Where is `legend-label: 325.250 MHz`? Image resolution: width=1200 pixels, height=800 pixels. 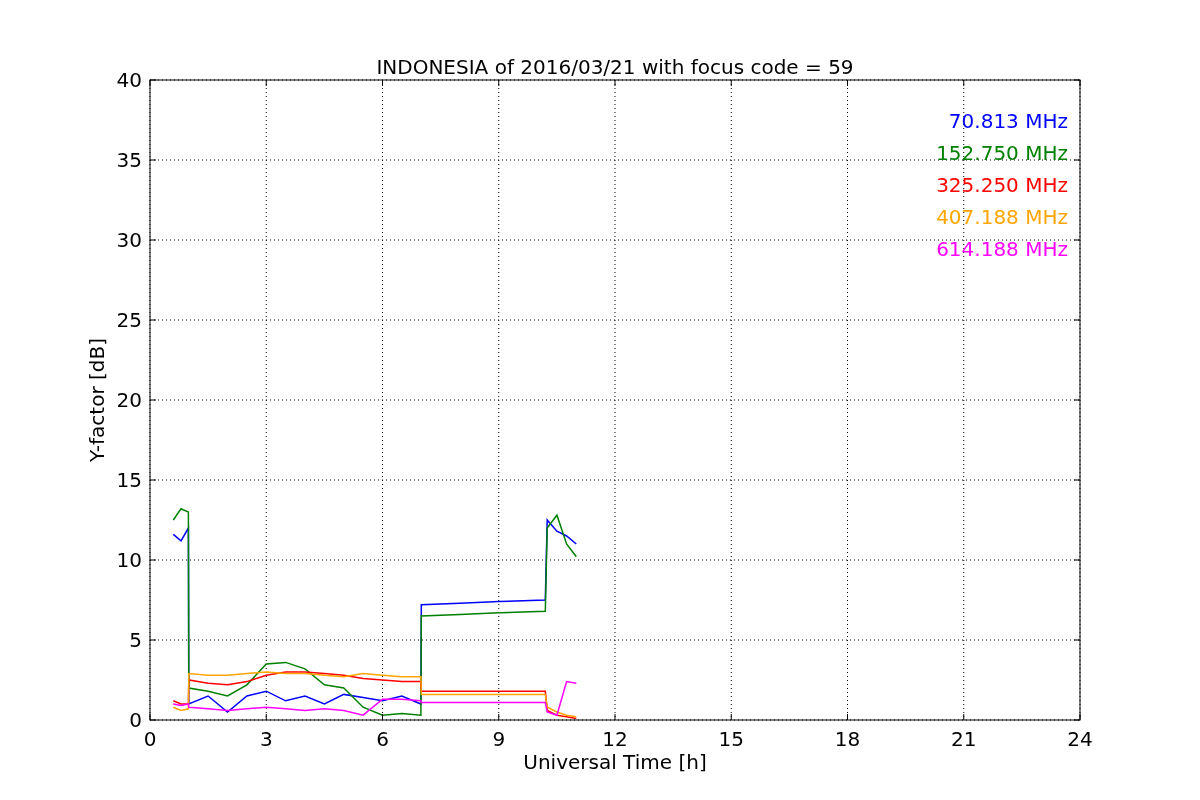 legend-label: 325.250 MHz is located at coordinates (1002, 185).